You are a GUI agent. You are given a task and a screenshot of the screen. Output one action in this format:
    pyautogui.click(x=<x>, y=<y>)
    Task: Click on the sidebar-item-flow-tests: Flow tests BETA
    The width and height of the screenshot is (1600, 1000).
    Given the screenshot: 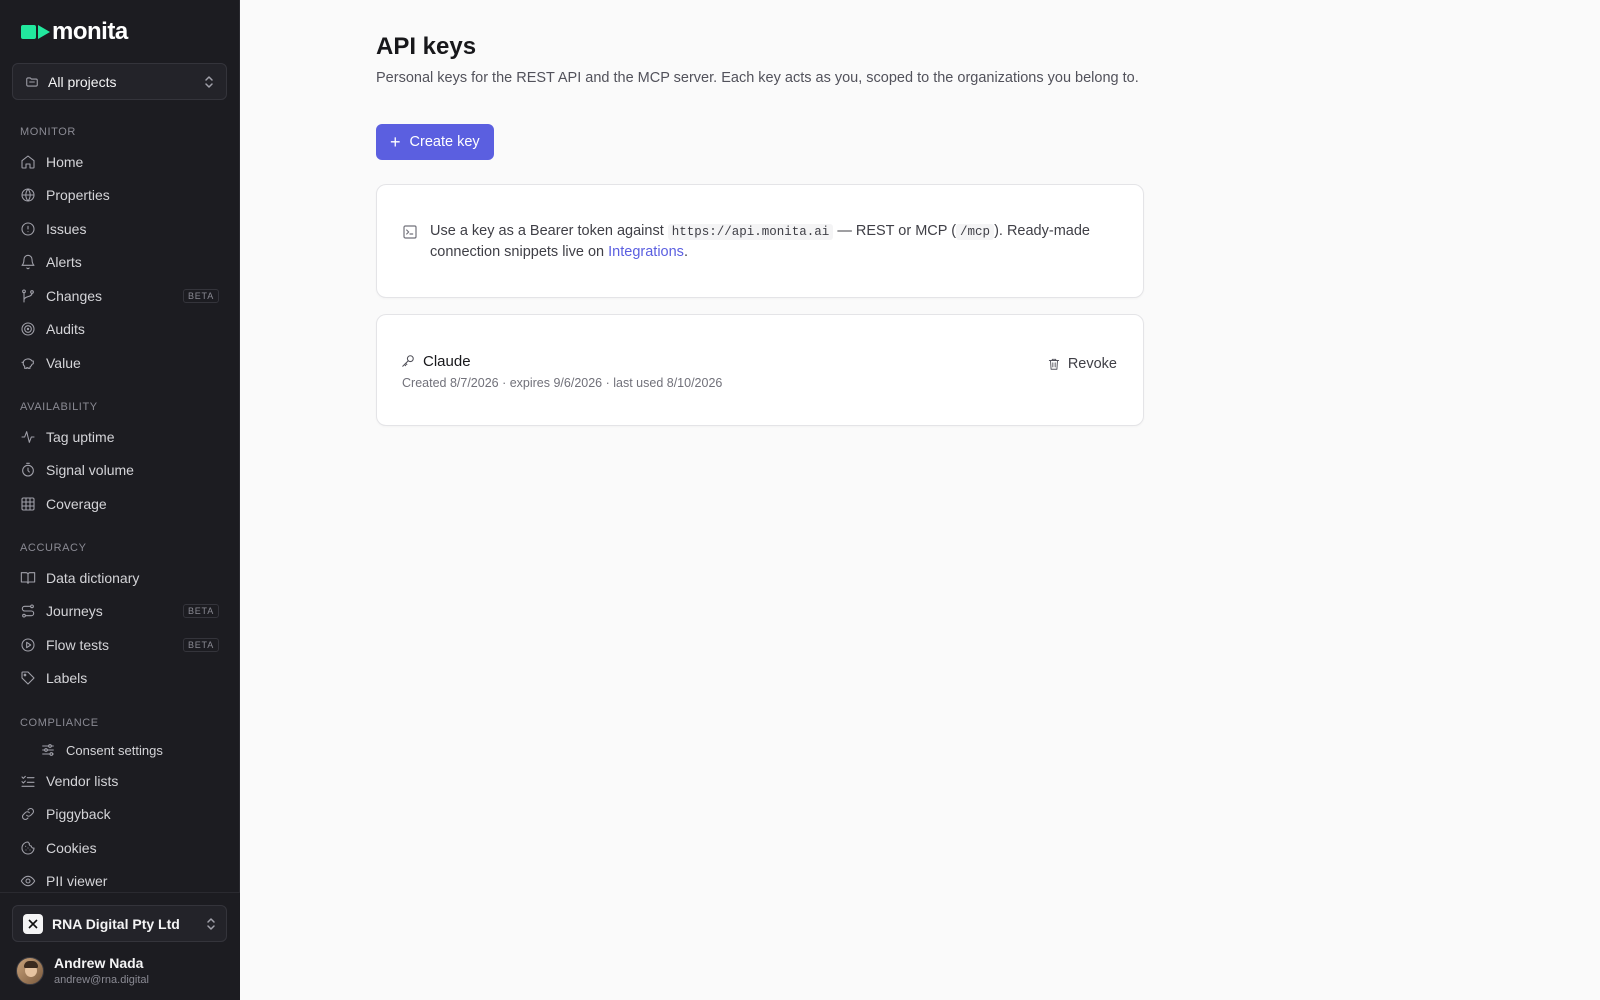 What is the action you would take?
    pyautogui.click(x=119, y=645)
    